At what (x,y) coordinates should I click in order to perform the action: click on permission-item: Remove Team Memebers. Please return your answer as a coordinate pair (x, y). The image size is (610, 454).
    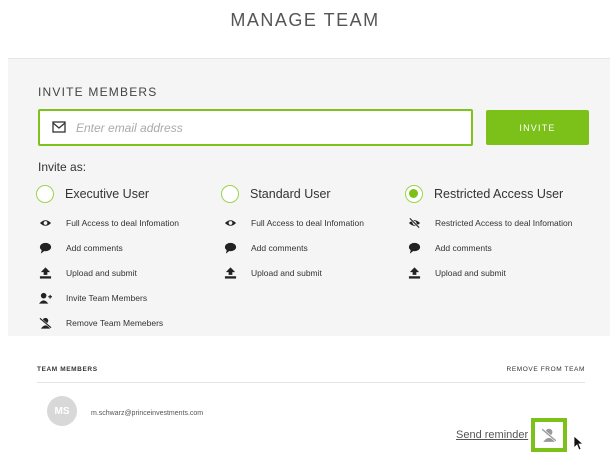
    Looking at the image, I should click on (107, 322).